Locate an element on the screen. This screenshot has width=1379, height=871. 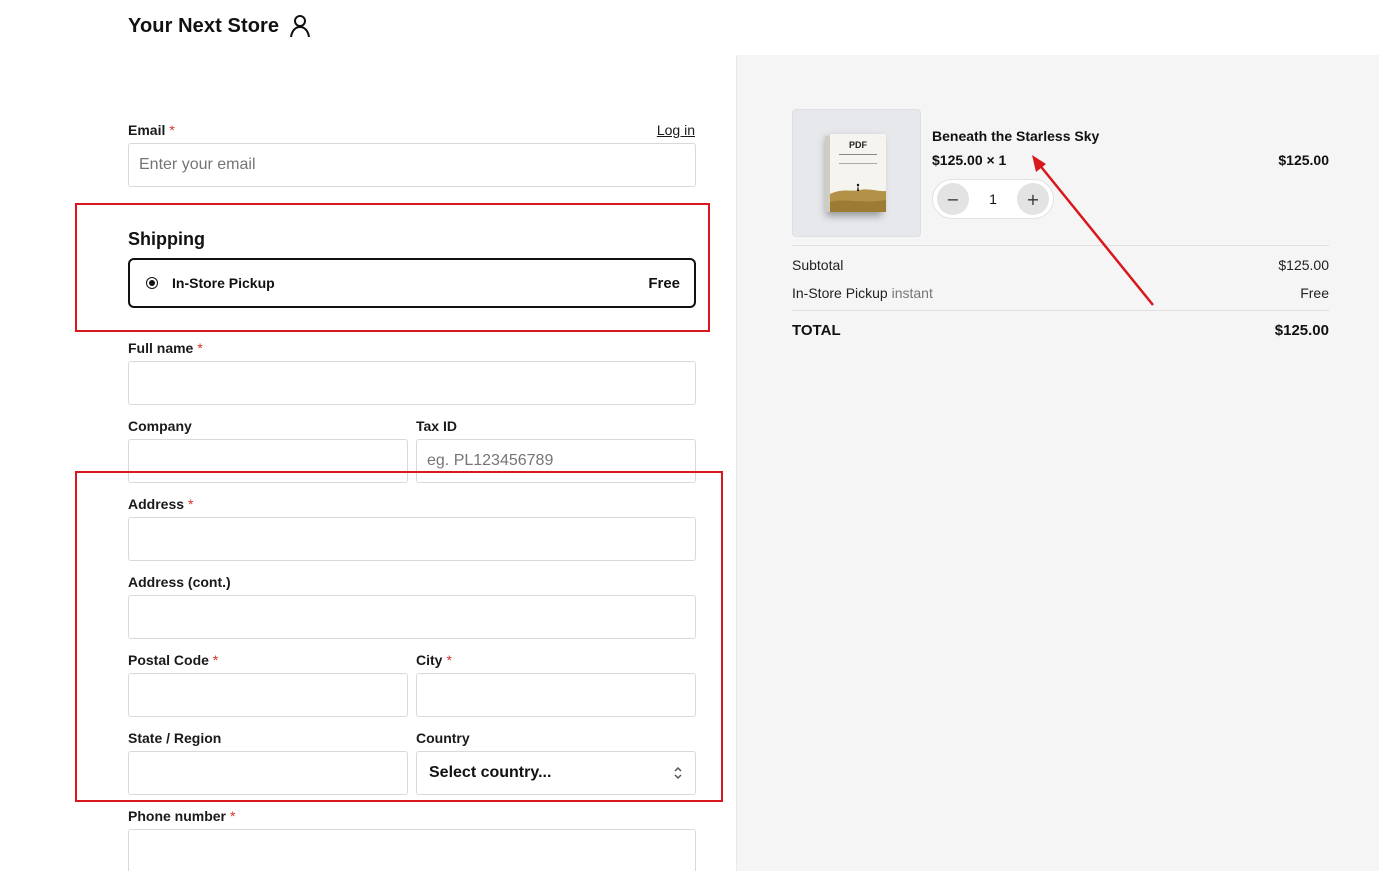
address-cont-input is located at coordinates (412, 617).